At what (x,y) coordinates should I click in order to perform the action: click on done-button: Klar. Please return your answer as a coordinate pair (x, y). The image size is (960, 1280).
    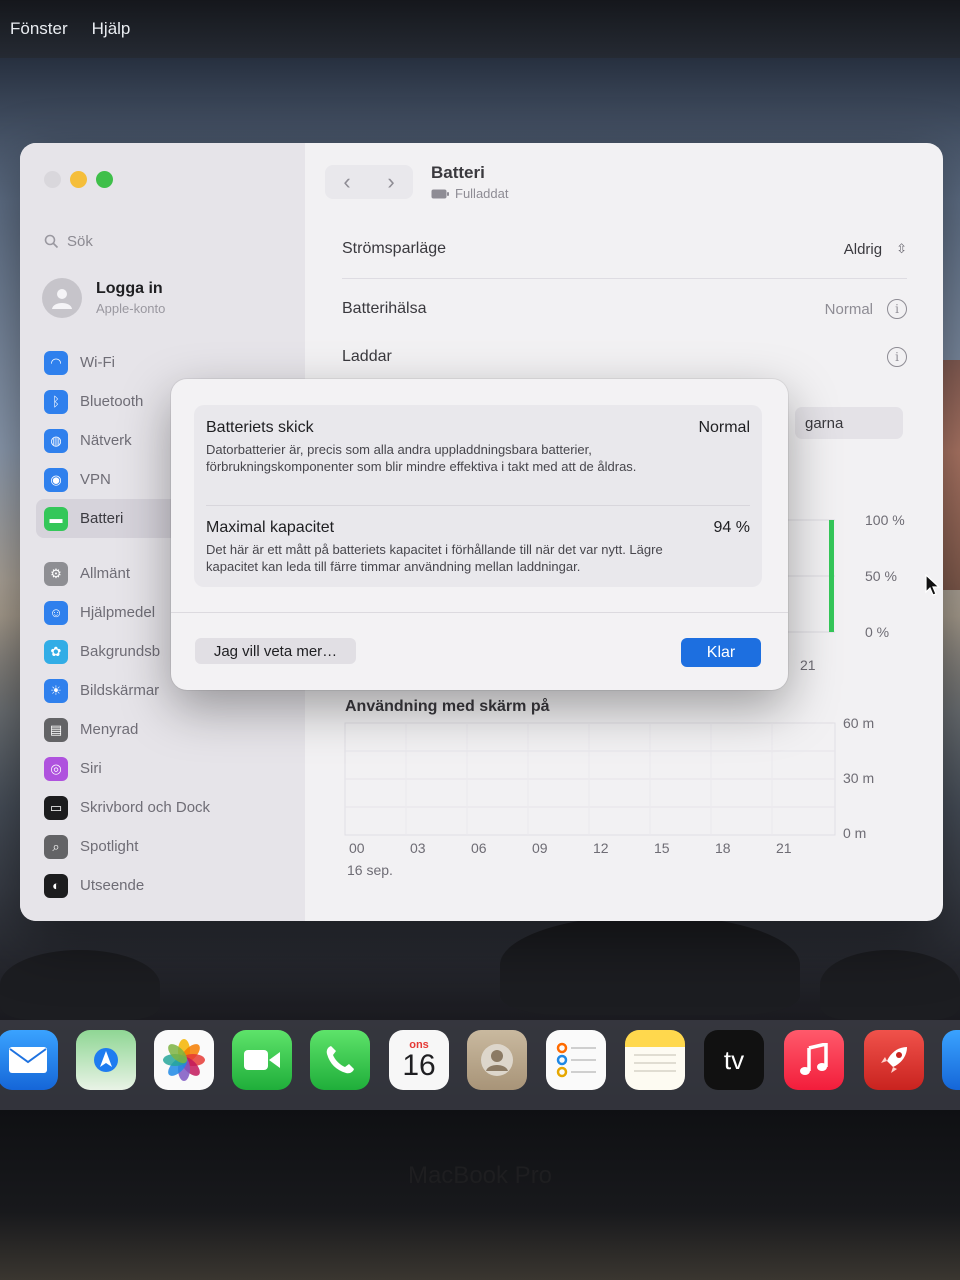
    Looking at the image, I should click on (721, 652).